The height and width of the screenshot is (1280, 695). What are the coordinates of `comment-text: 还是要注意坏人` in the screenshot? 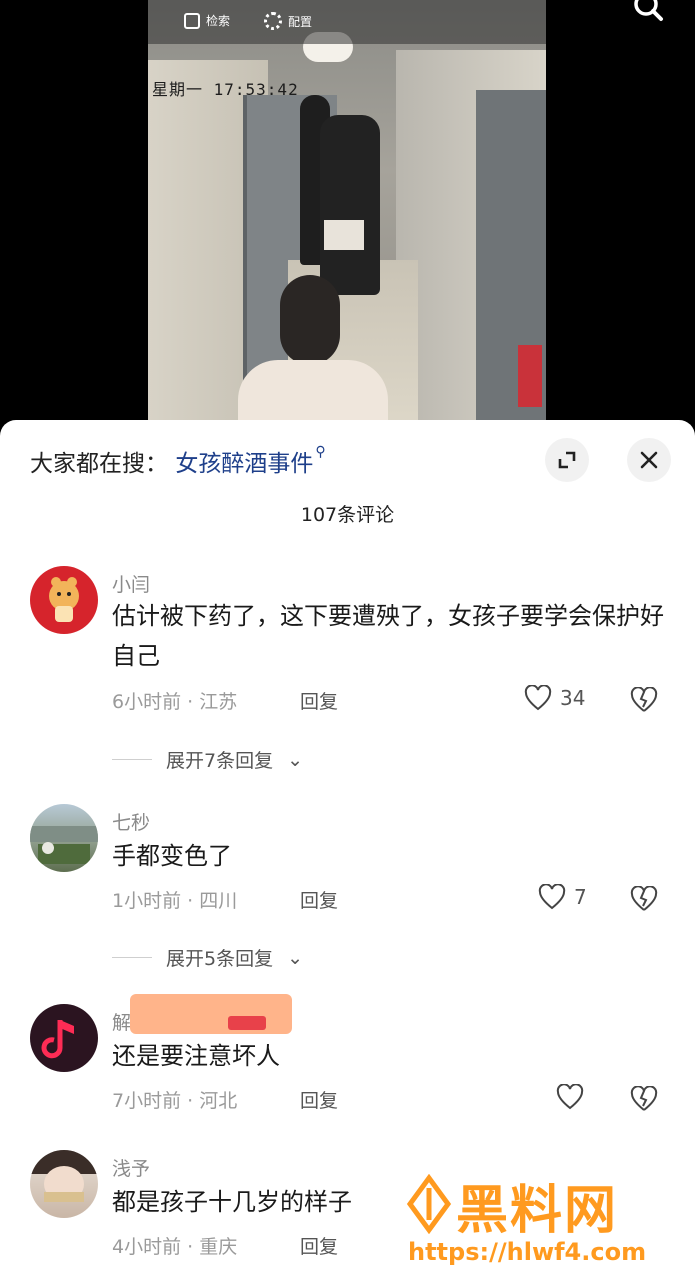 It's located at (196, 1056).